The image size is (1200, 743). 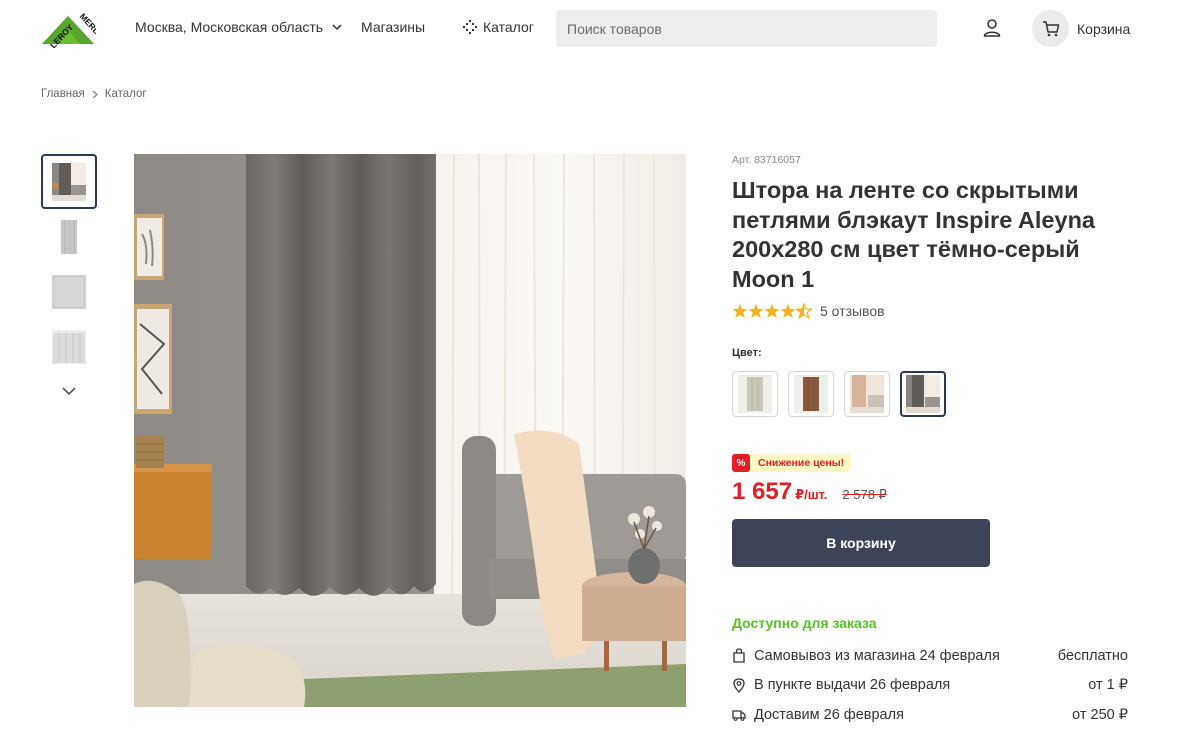 I want to click on cart-button: Корзина, so click(x=1081, y=28).